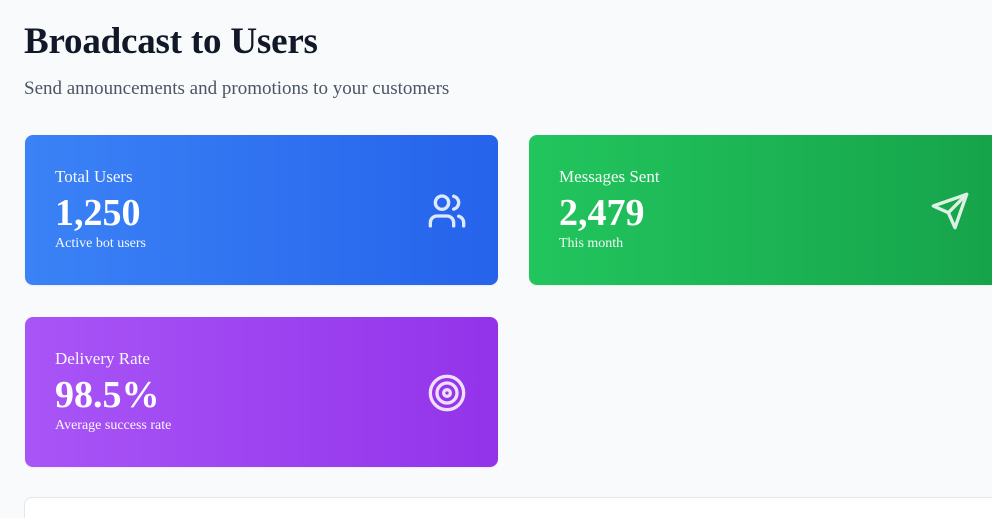  I want to click on stat-sub: Average success rate, so click(113, 425).